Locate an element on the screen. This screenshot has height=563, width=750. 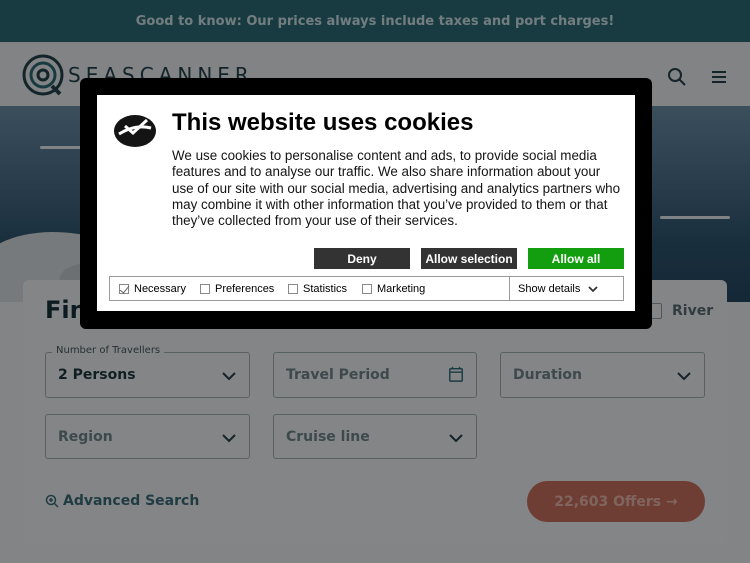
necessary-checkbox: Necessary is located at coordinates (152, 289).